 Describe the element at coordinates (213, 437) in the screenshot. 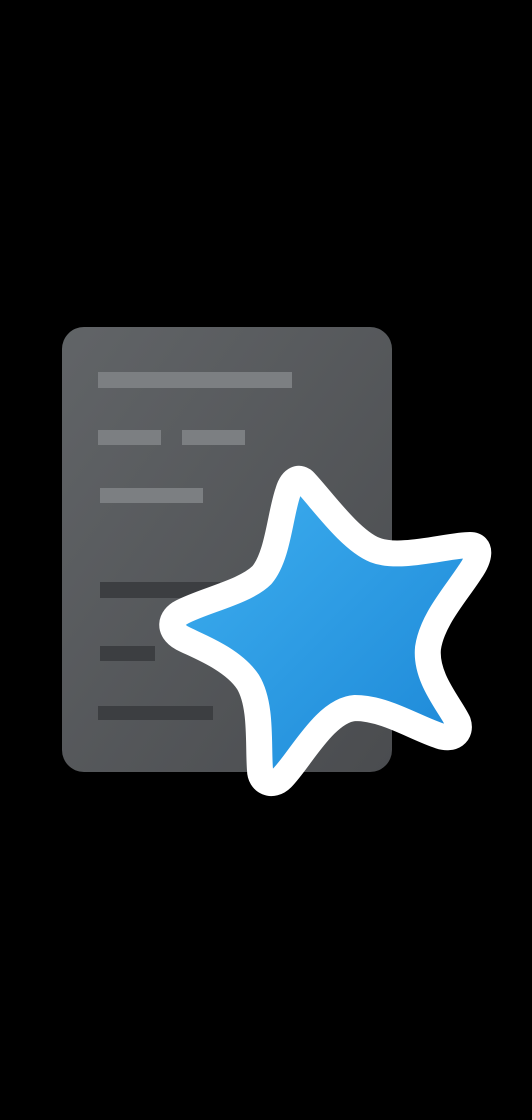

I see `card-line-2b` at that location.